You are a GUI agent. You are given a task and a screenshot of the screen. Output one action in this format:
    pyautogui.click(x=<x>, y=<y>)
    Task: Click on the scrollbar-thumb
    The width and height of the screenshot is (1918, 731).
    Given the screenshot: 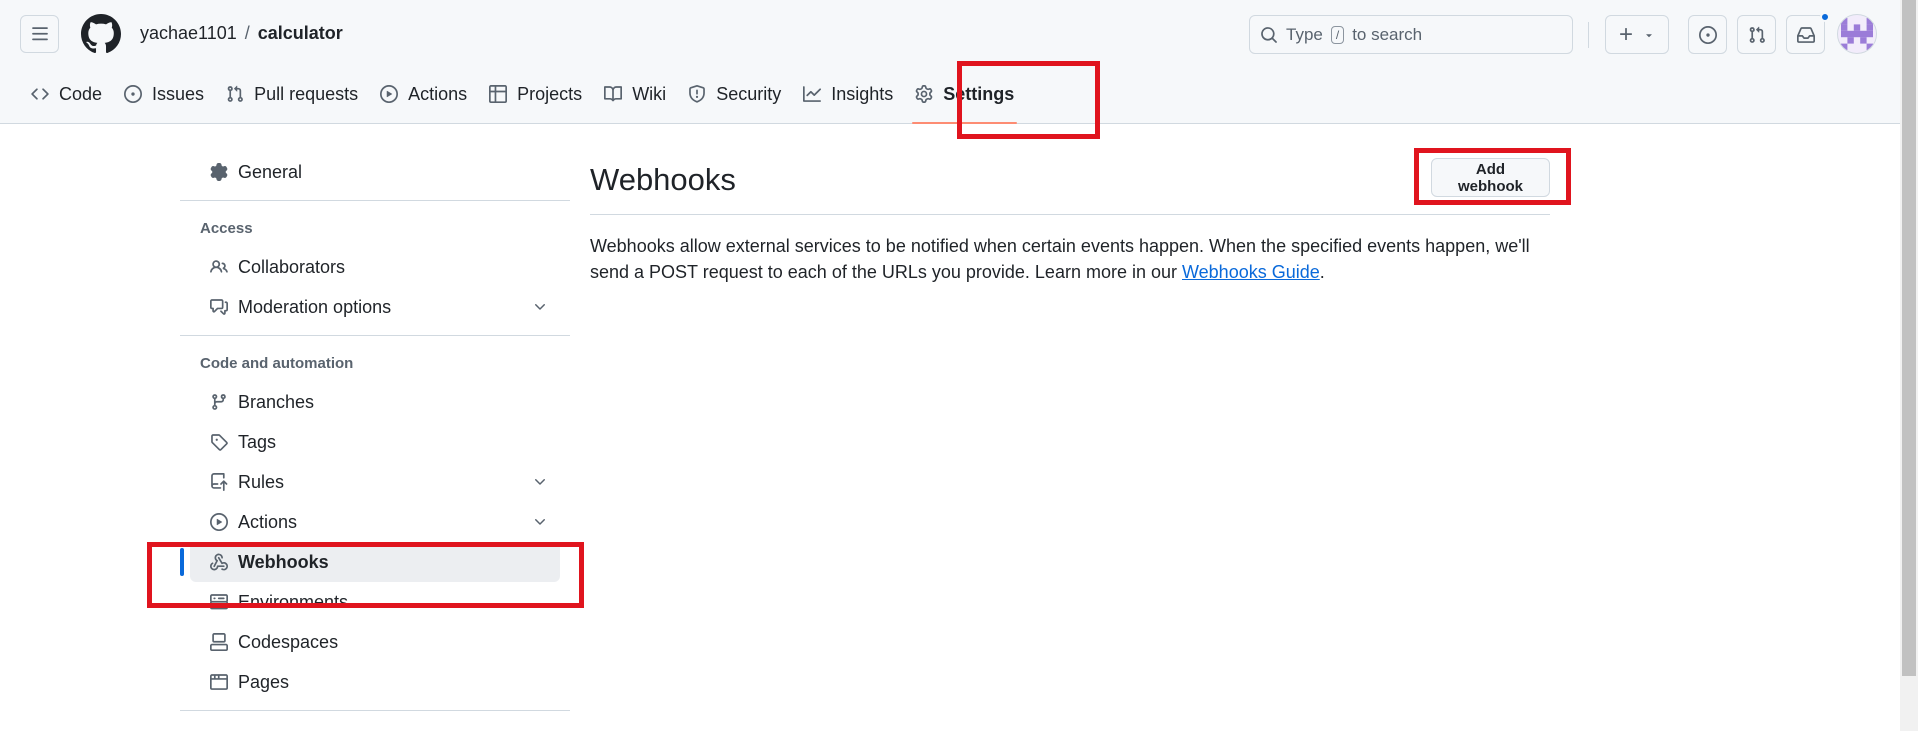 What is the action you would take?
    pyautogui.click(x=1909, y=338)
    